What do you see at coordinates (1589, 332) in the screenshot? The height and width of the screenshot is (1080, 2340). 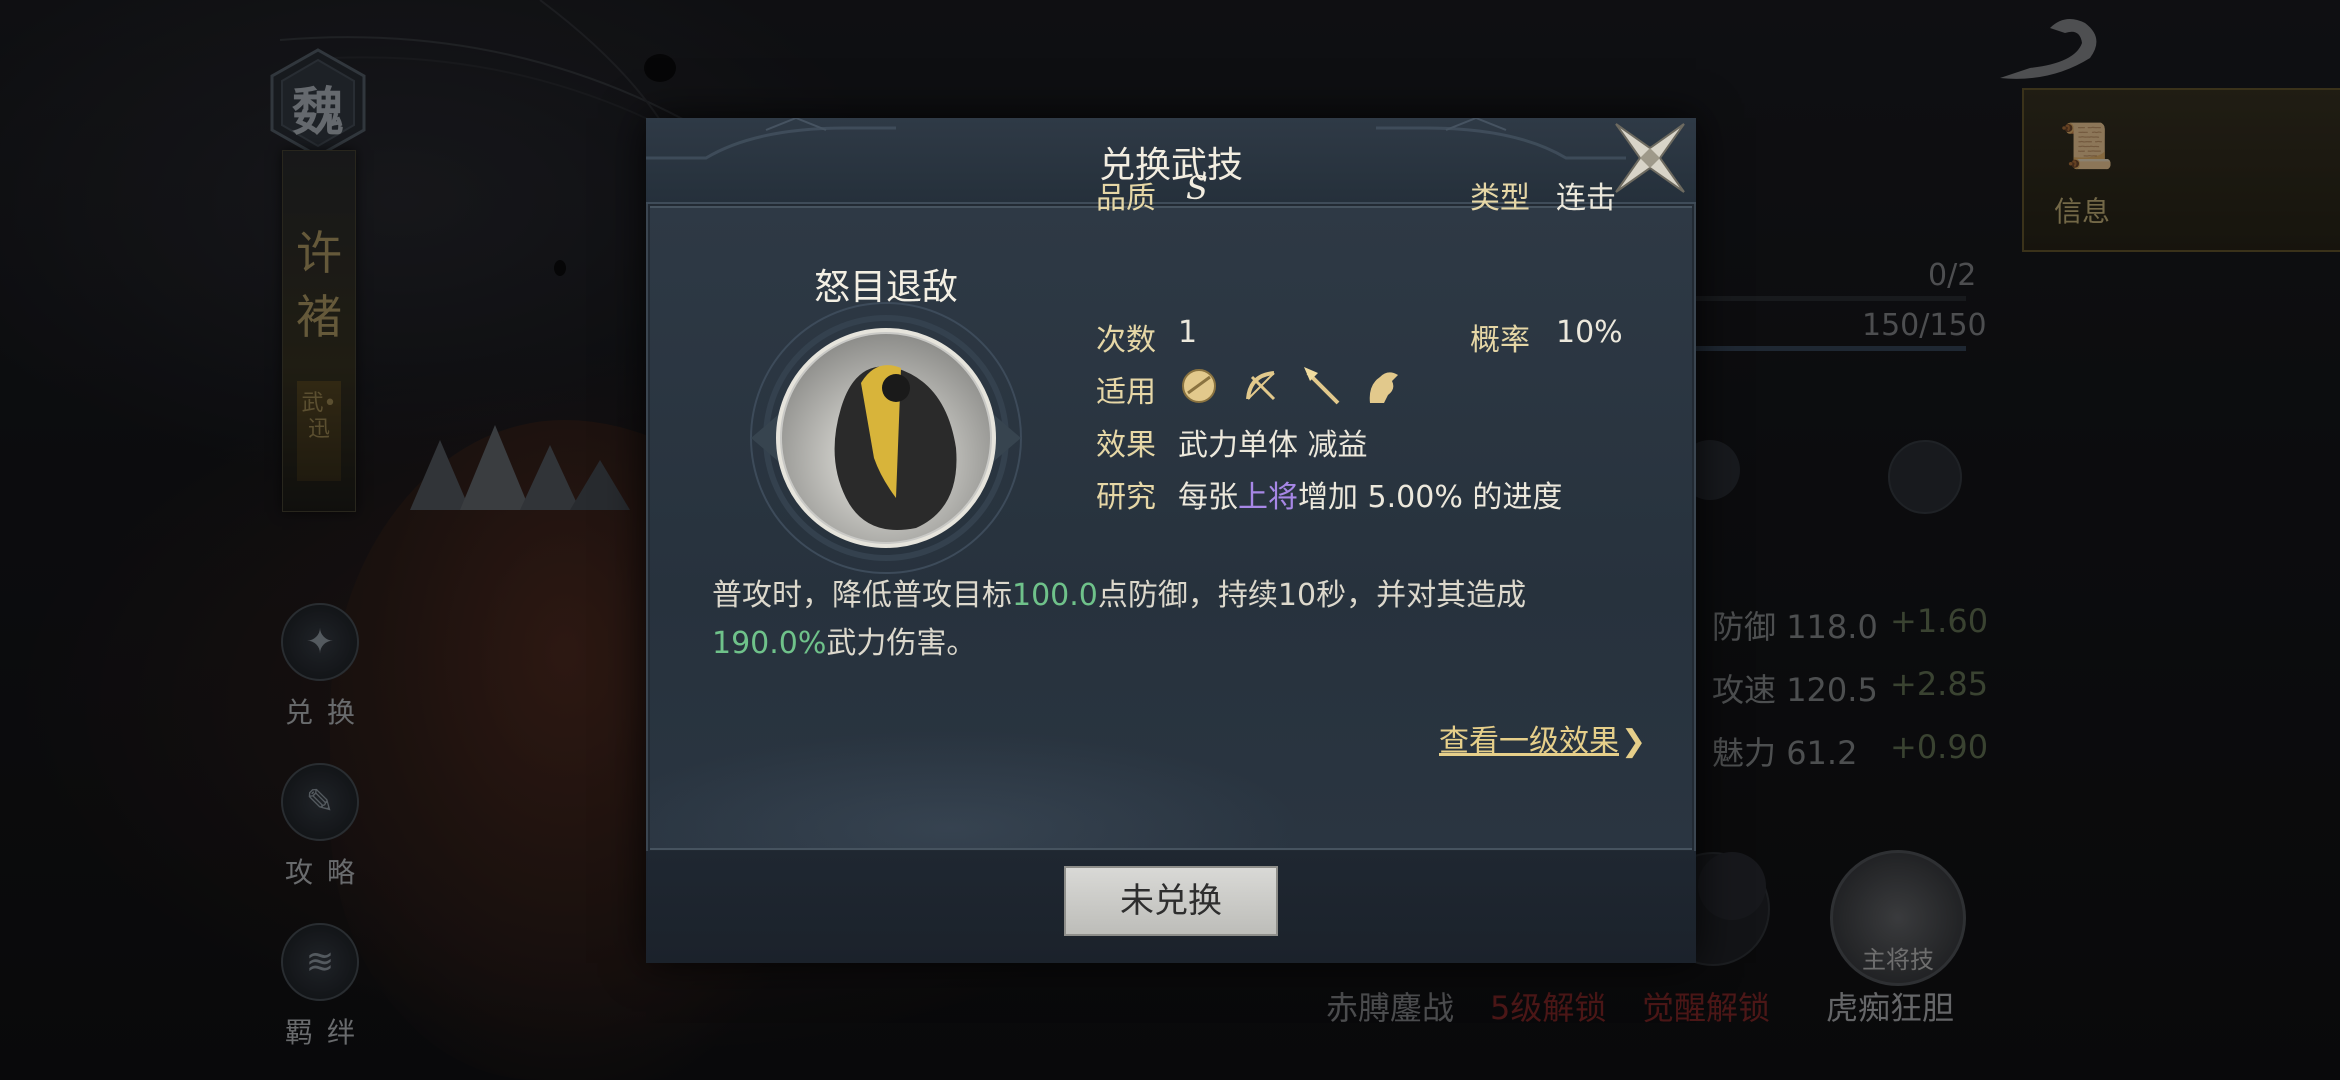 I see `rate-value: 10%` at bounding box center [1589, 332].